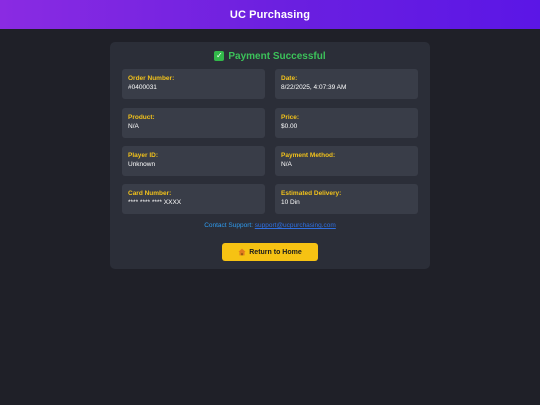 This screenshot has height=405, width=540. What do you see at coordinates (346, 123) in the screenshot?
I see `price-field: Price: $0.00` at bounding box center [346, 123].